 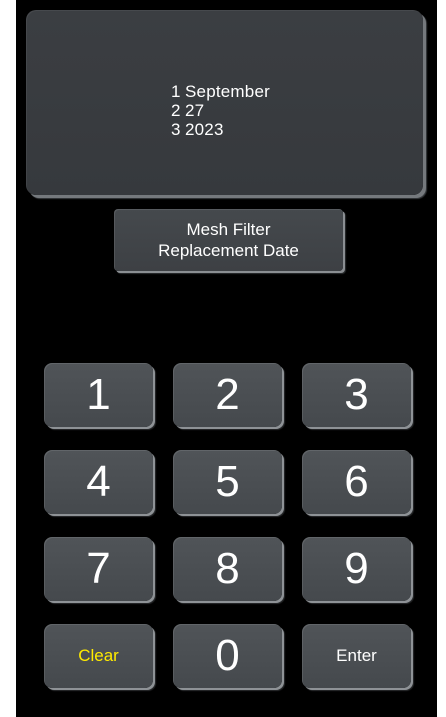 I want to click on mesh-filter-replacement-date-button: Mesh Filter Replacement Date, so click(x=228, y=240).